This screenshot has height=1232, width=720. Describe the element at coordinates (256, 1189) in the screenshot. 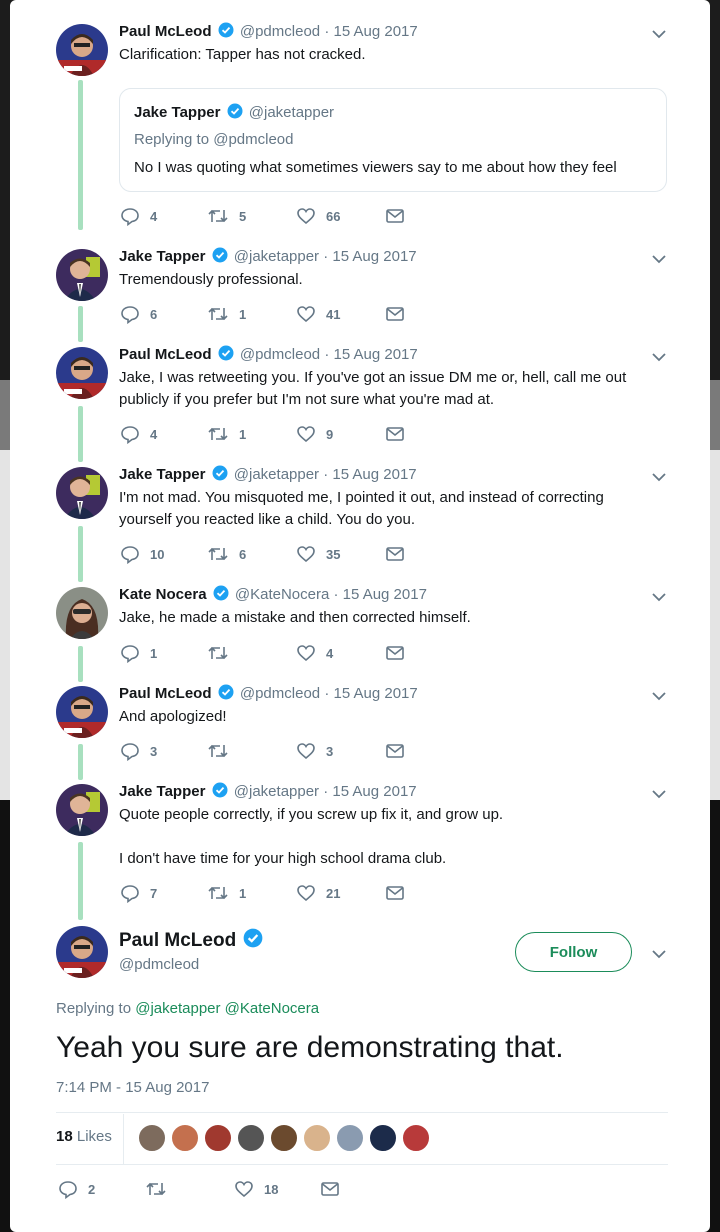

I see `like-button: 18` at that location.